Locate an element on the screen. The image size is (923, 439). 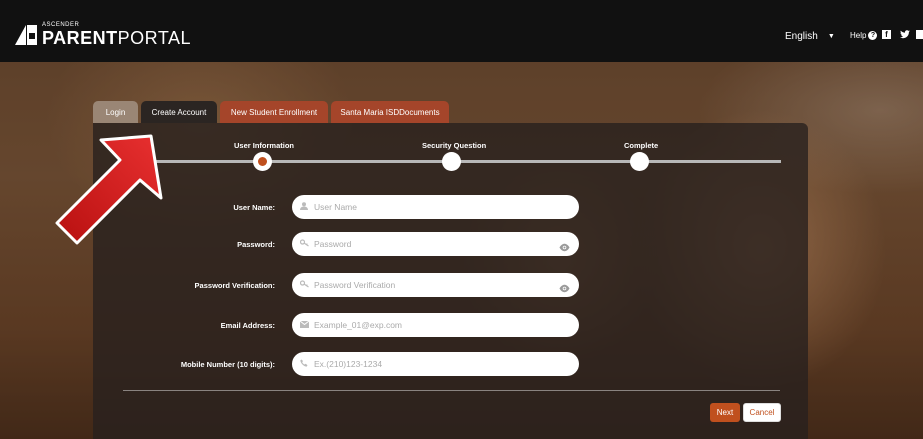
mobile-number-input is located at coordinates (434, 364).